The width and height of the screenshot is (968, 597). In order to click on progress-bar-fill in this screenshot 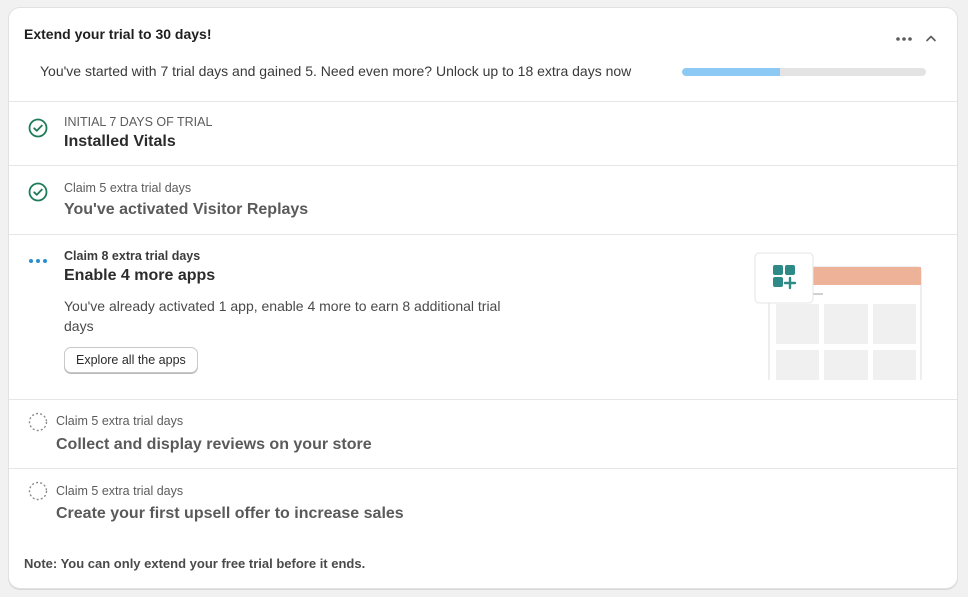, I will do `click(731, 72)`.